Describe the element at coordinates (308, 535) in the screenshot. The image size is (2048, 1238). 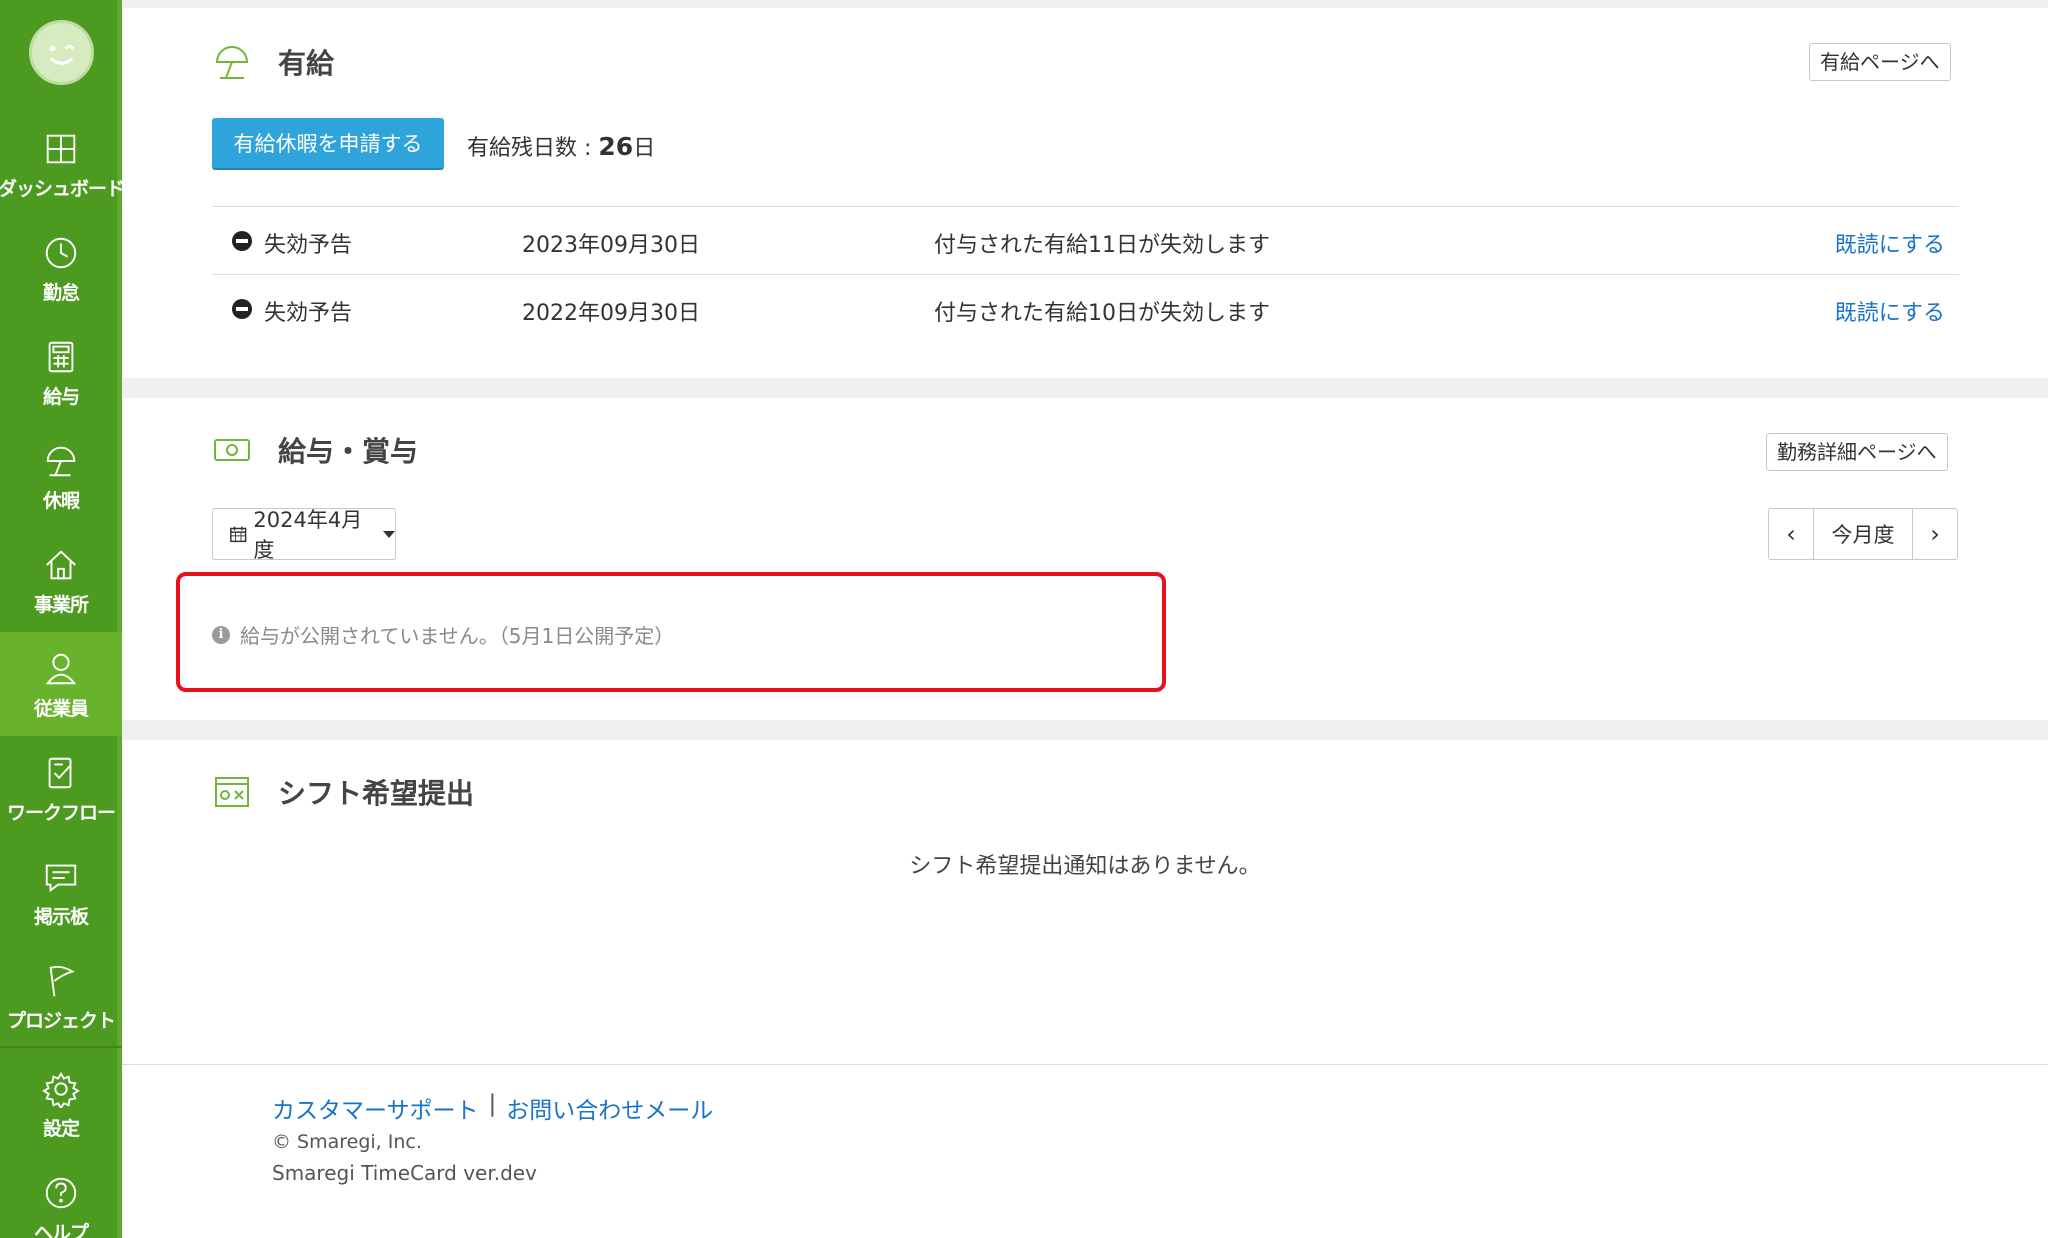
I see `month-select-value: 2024年4月度` at that location.